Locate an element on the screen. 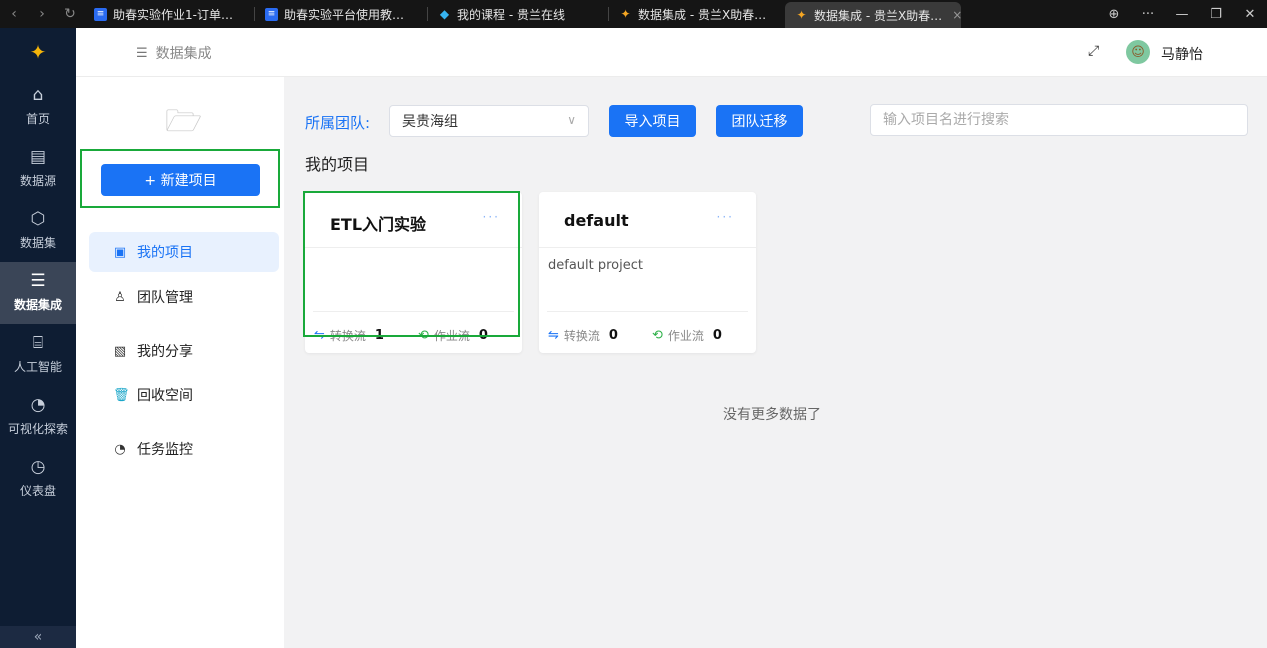 The width and height of the screenshot is (1267, 648). nav-item-label: 人工智能 is located at coordinates (37, 367).